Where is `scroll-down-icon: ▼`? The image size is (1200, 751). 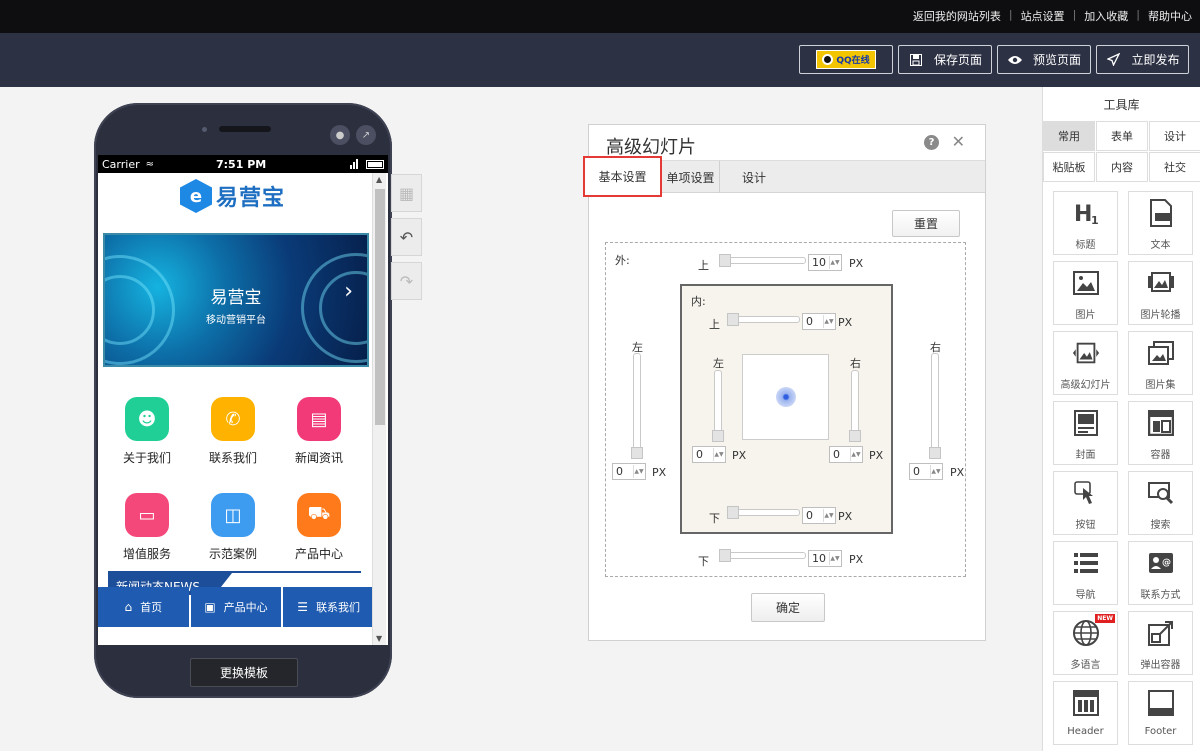 scroll-down-icon: ▼ is located at coordinates (379, 638).